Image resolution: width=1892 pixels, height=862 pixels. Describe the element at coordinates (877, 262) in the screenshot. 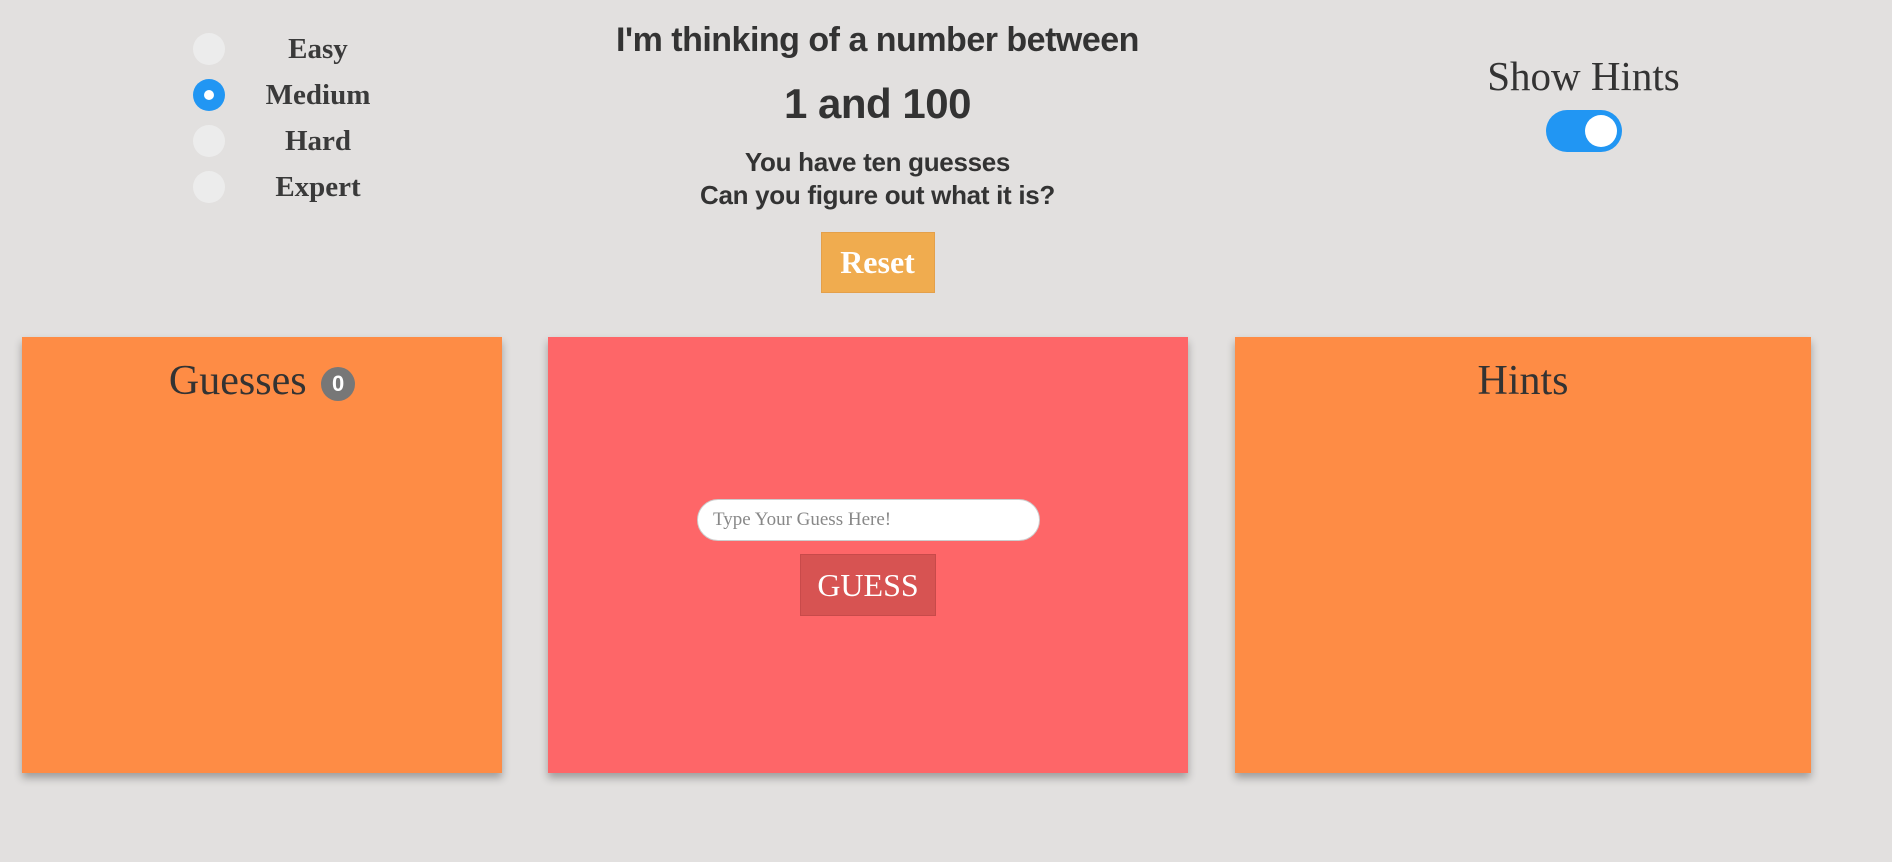

I see `reset-button: Reset` at that location.